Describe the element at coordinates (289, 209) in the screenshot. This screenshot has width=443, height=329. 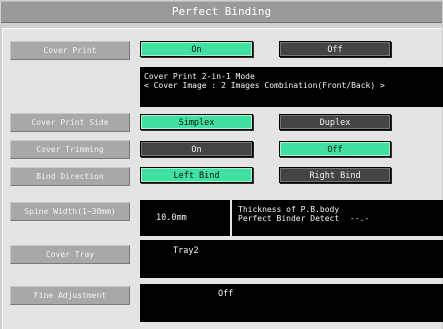
I see `thickness-line1: Thickness of P.B.body` at that location.